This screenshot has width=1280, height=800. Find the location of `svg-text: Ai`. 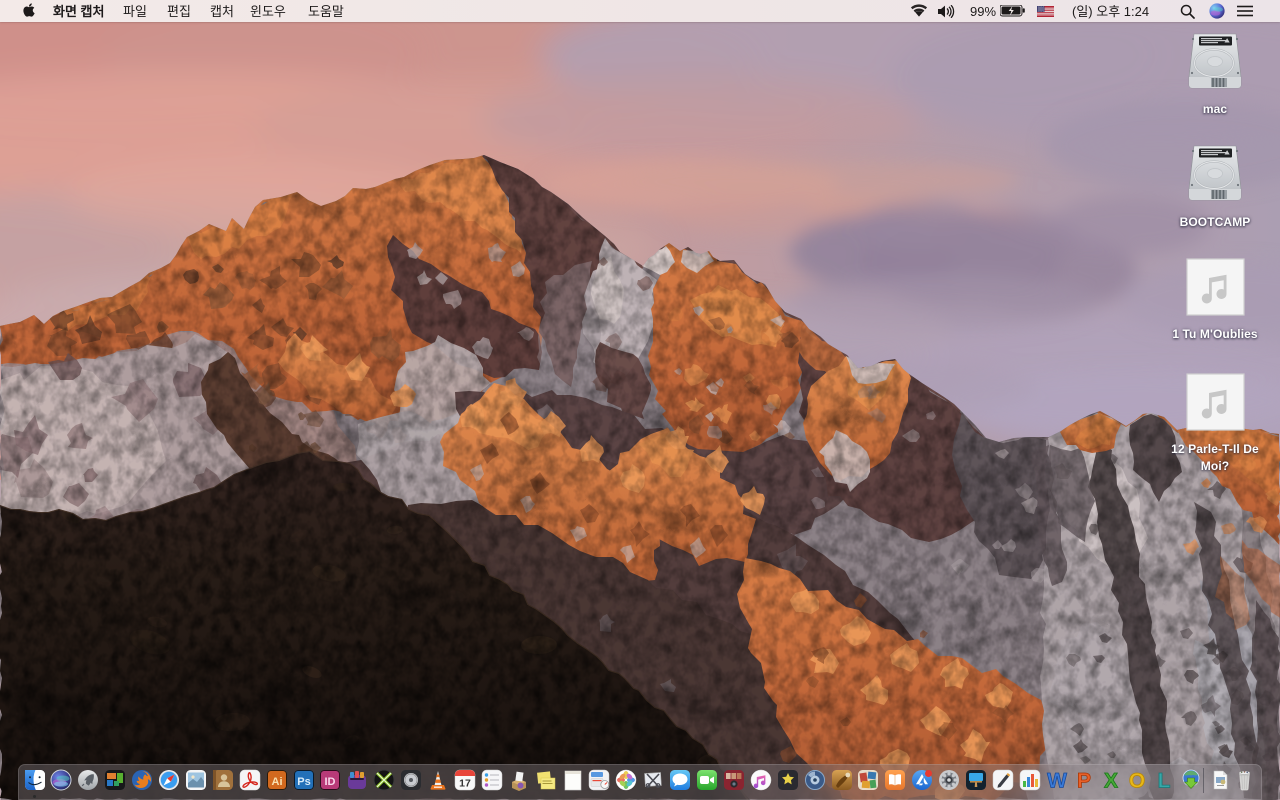

svg-text: Ai is located at coordinates (276, 782).